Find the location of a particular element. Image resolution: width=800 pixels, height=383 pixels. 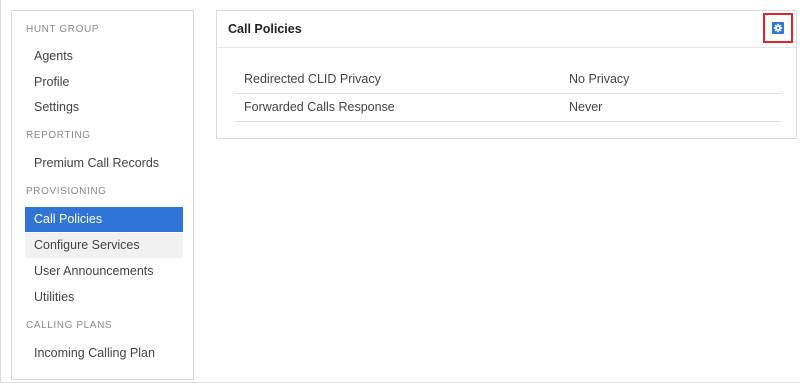

sidebar-item-agents: Agents is located at coordinates (104, 56).